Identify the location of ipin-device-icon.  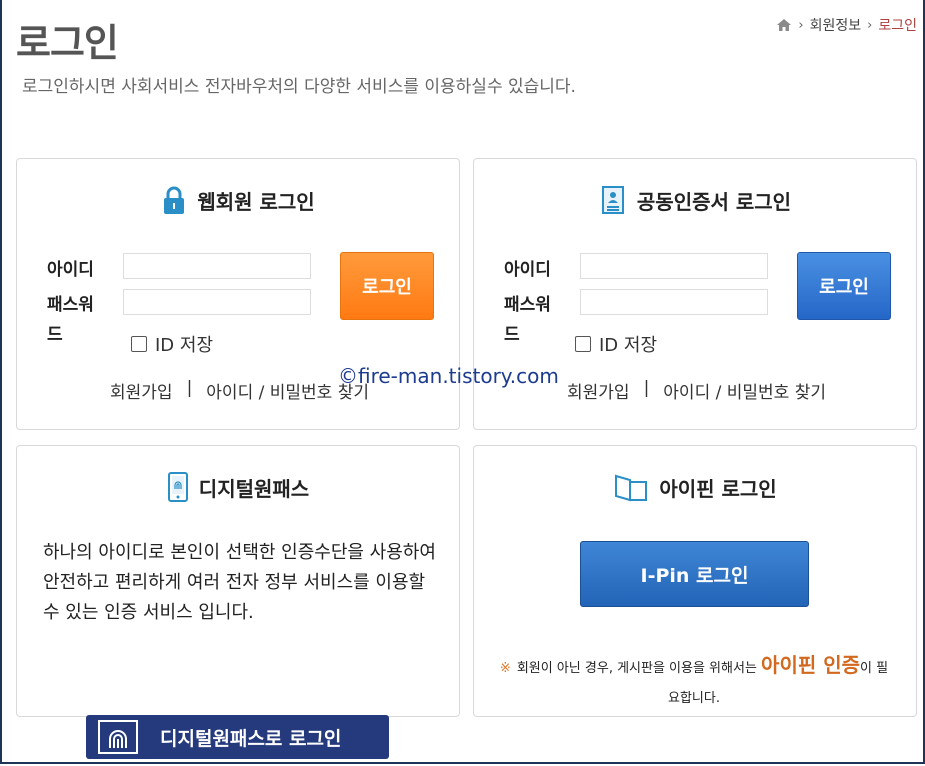
(631, 488).